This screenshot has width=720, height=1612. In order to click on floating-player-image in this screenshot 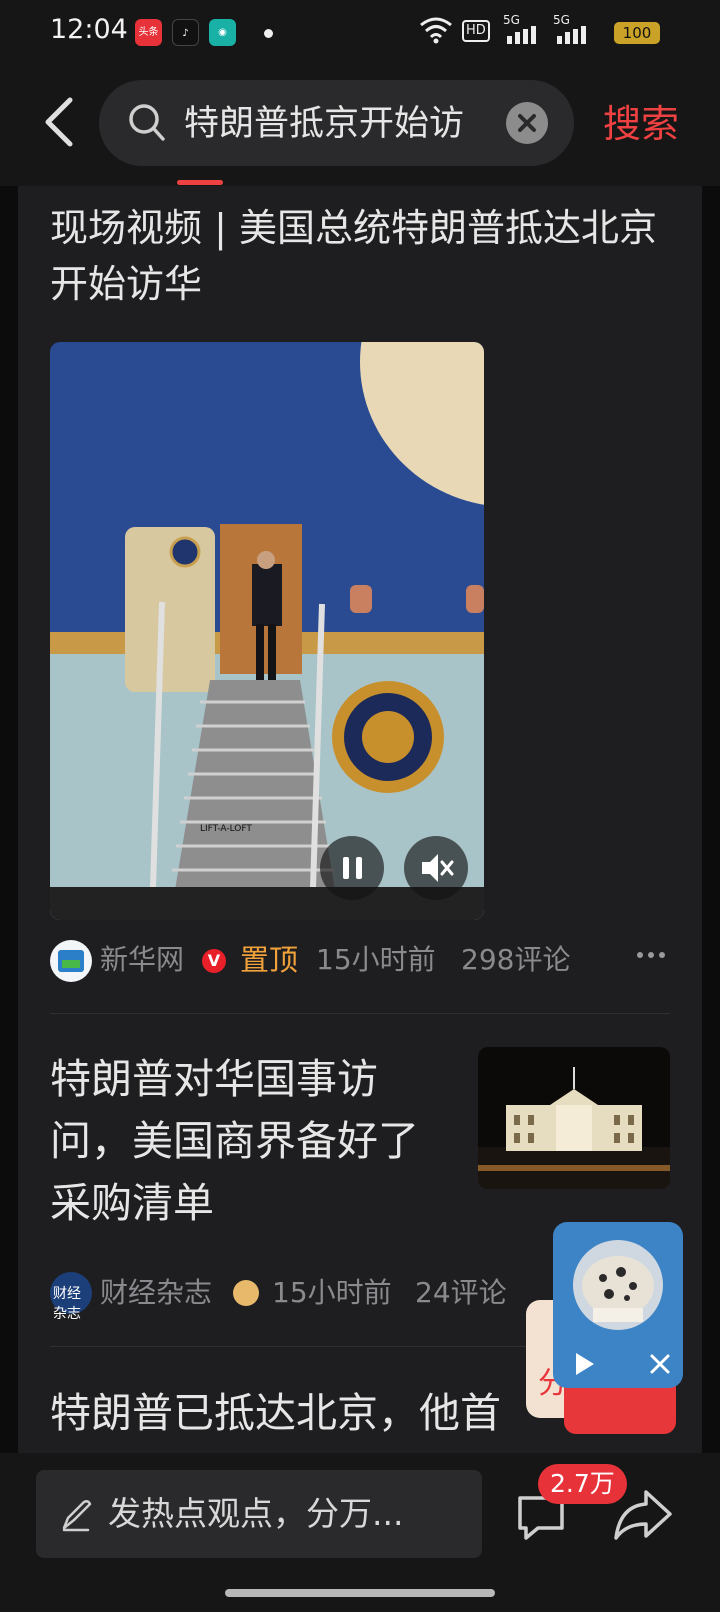, I will do `click(618, 1285)`.